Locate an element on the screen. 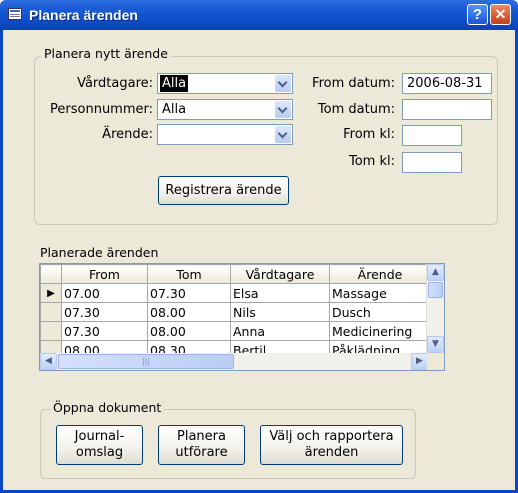 This screenshot has height=493, width=518. table-row: 07.30 08.00 Nils Dusch is located at coordinates (235, 312).